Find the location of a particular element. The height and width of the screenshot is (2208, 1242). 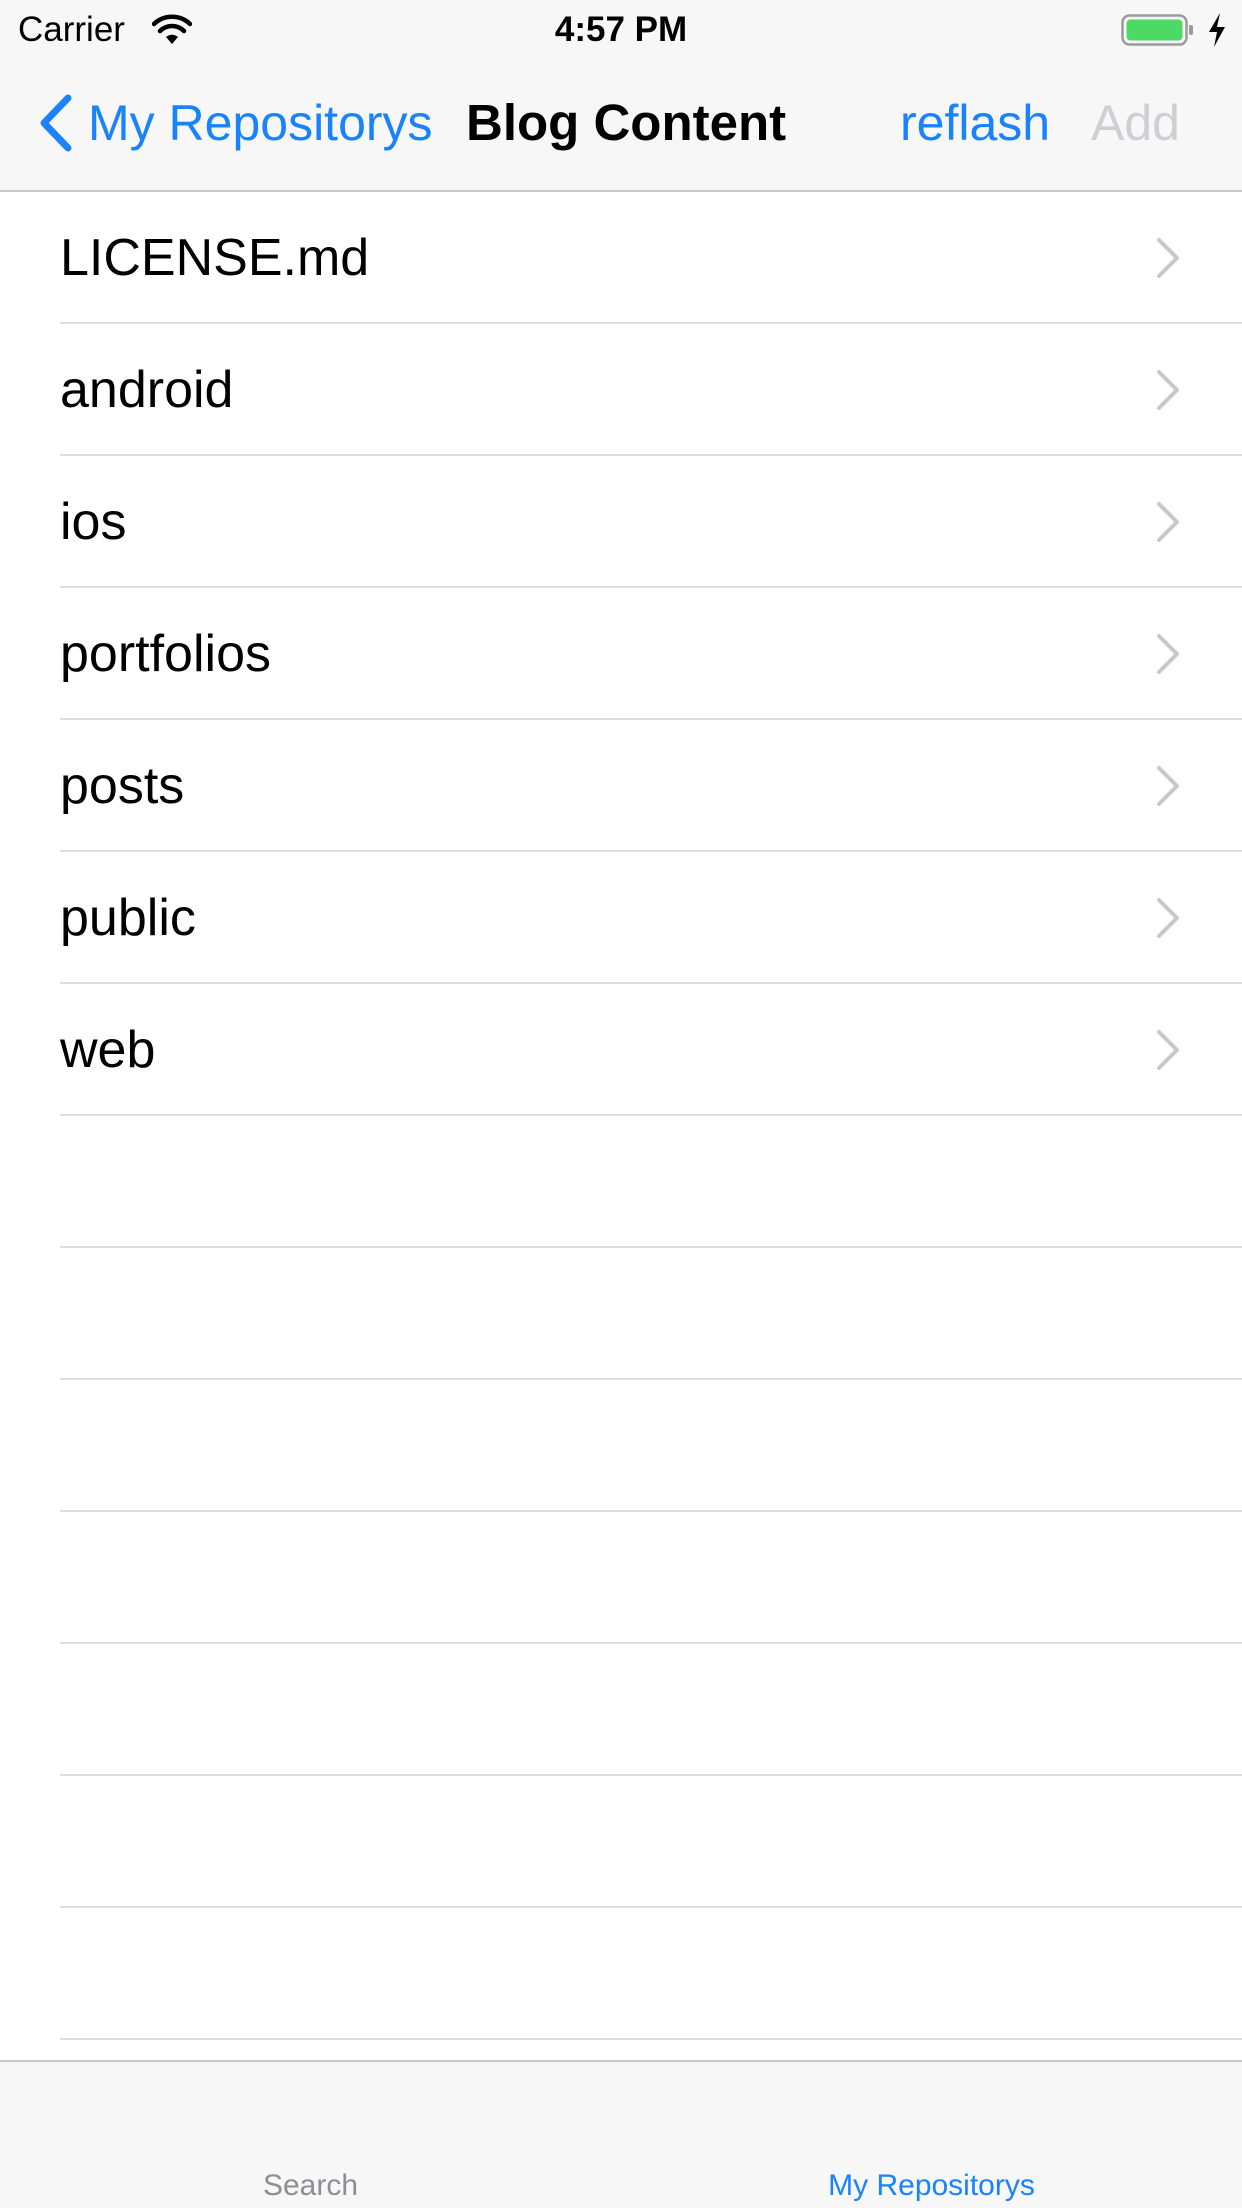

list-item-label: web is located at coordinates (108, 1050).